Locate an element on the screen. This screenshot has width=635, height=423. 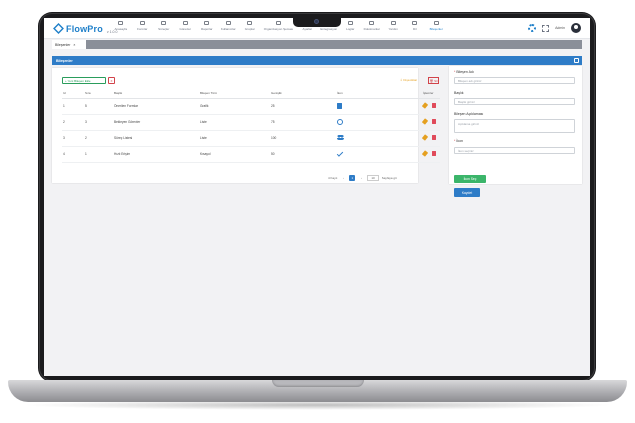
cell-id: 3 is located at coordinates (73, 138).